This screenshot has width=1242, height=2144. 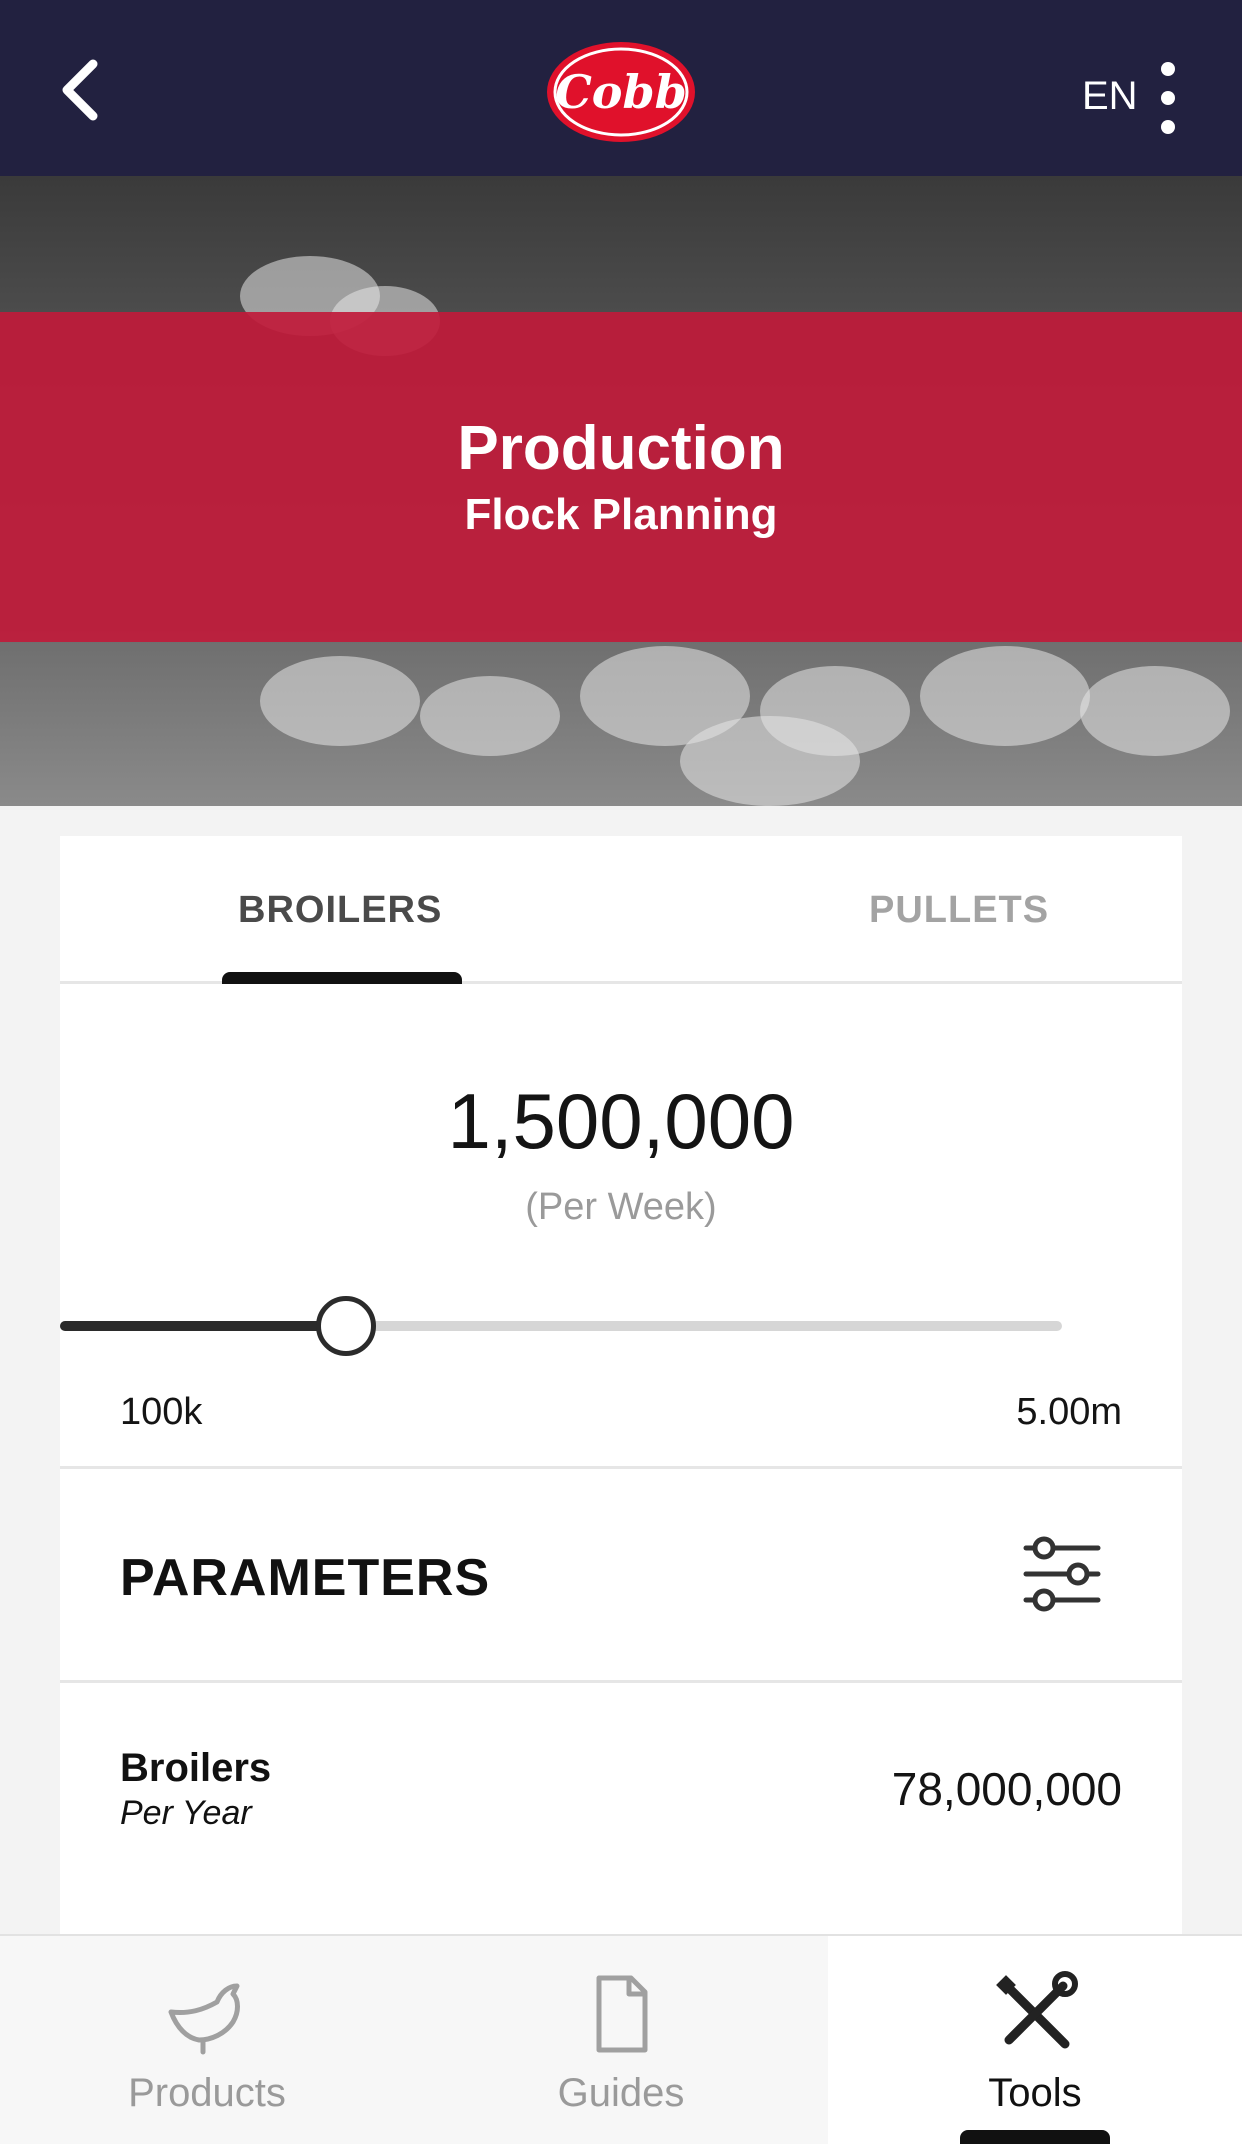 What do you see at coordinates (196, 1768) in the screenshot?
I see `result-label: Broilers` at bounding box center [196, 1768].